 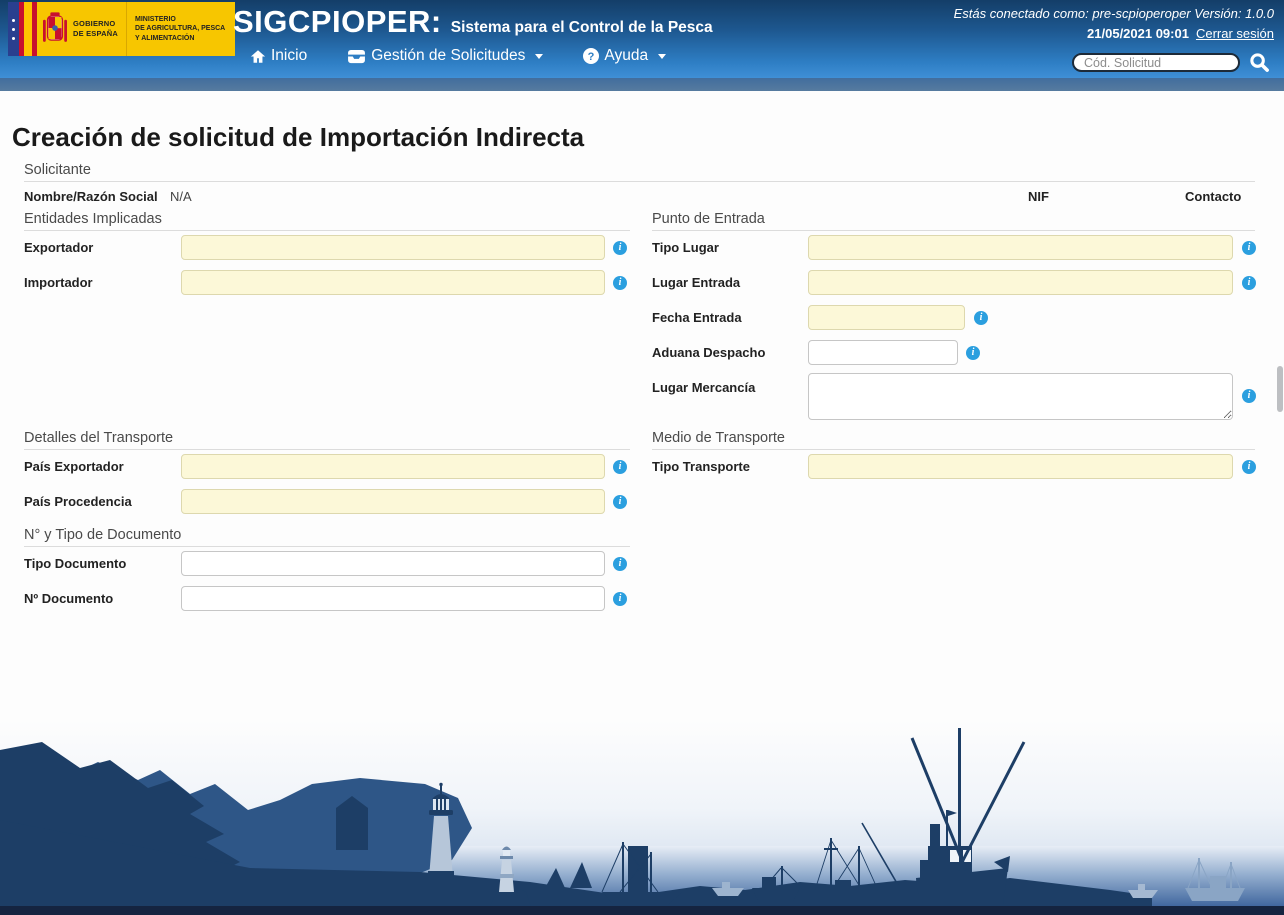 I want to click on section-detalles-transporte: Detalles del Transporte, so click(x=327, y=440).